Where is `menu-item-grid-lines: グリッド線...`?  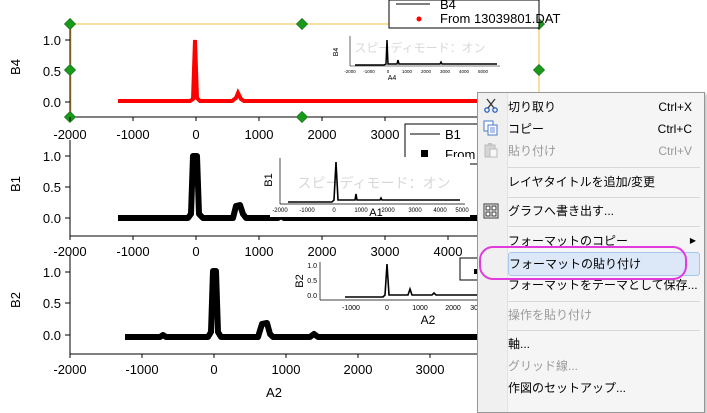
menu-item-grid-lines: グリッド線... is located at coordinates (604, 366).